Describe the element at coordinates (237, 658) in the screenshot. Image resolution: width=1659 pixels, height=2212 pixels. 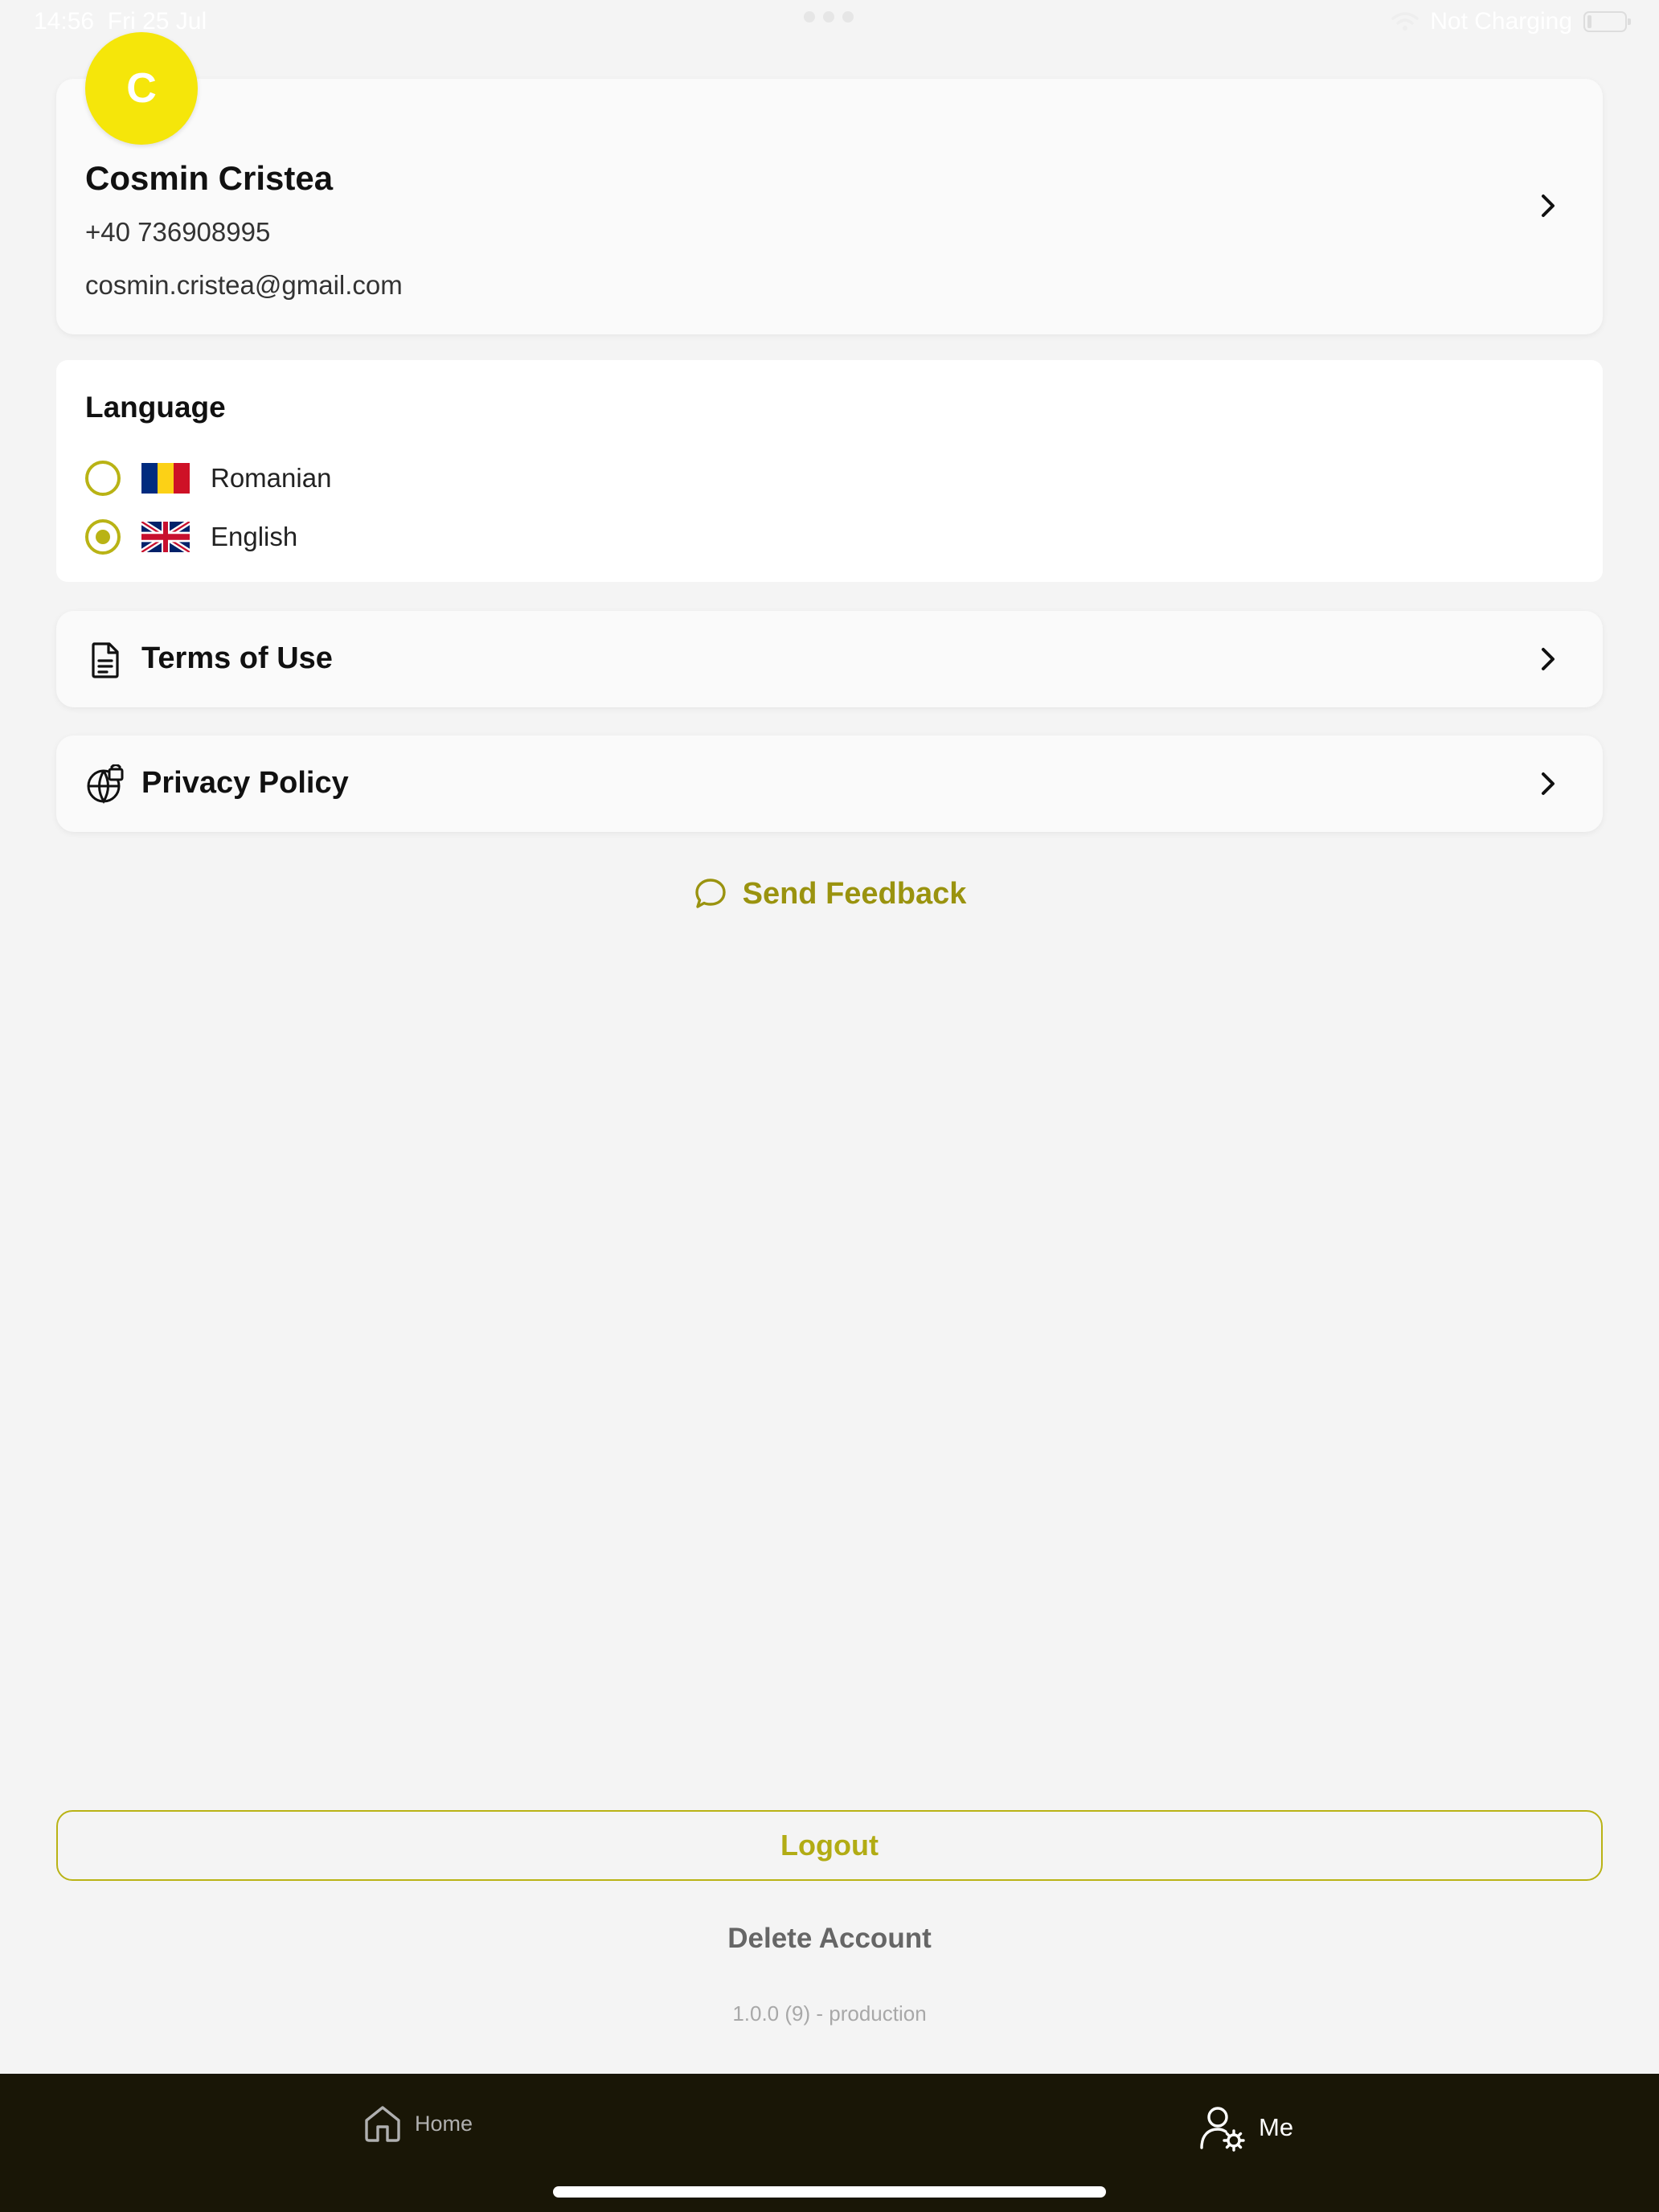
I see `terms-of-use-label: Terms of Use` at that location.